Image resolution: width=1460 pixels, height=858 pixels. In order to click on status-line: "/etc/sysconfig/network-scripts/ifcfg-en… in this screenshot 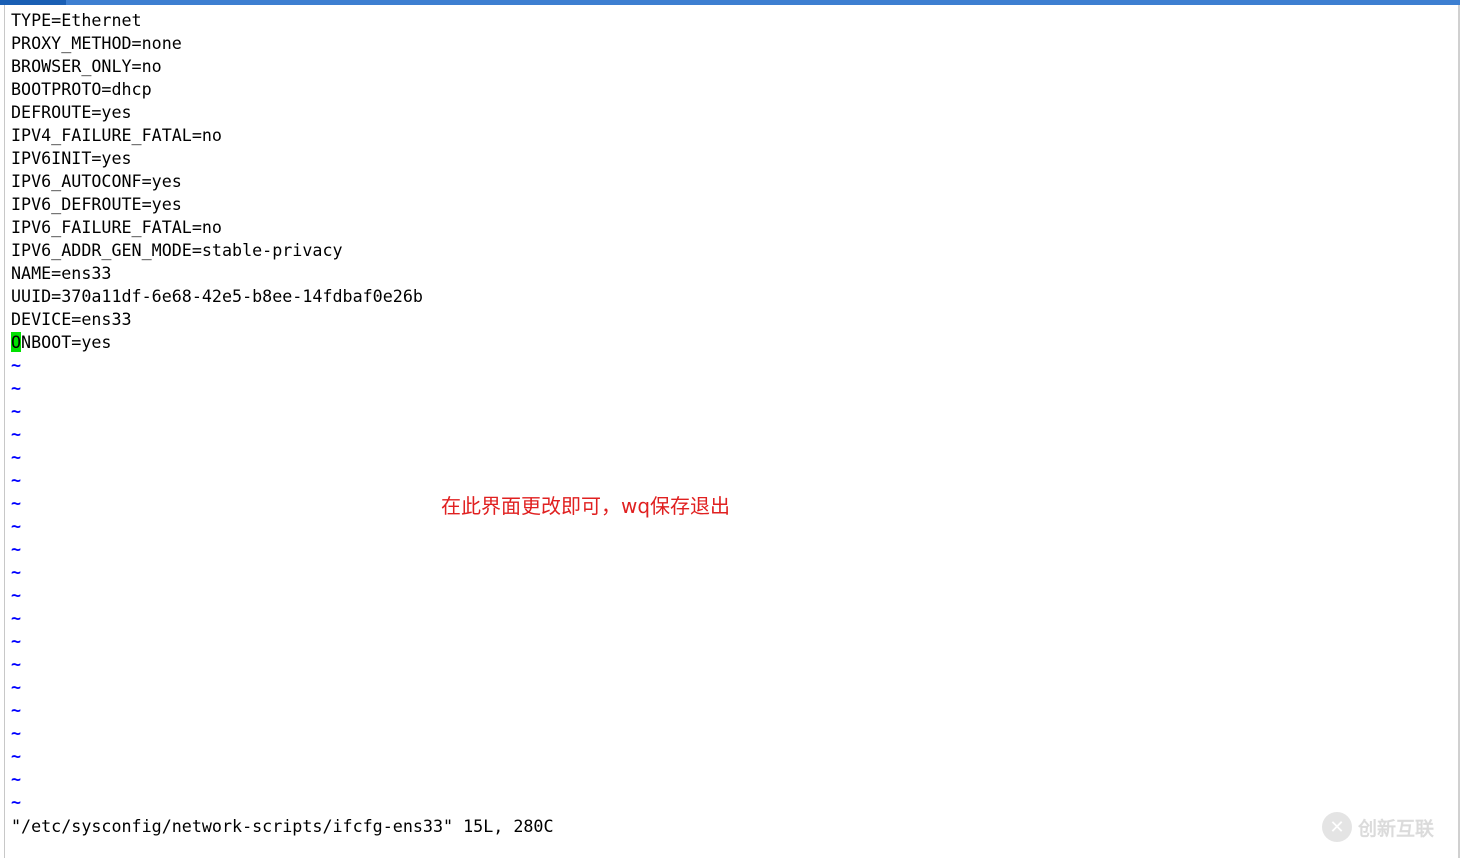, I will do `click(282, 826)`.